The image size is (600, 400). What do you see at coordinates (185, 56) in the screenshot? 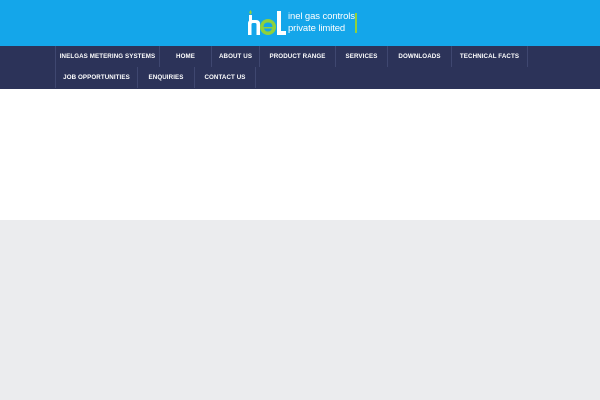
I see `nav-item-home: HOME` at bounding box center [185, 56].